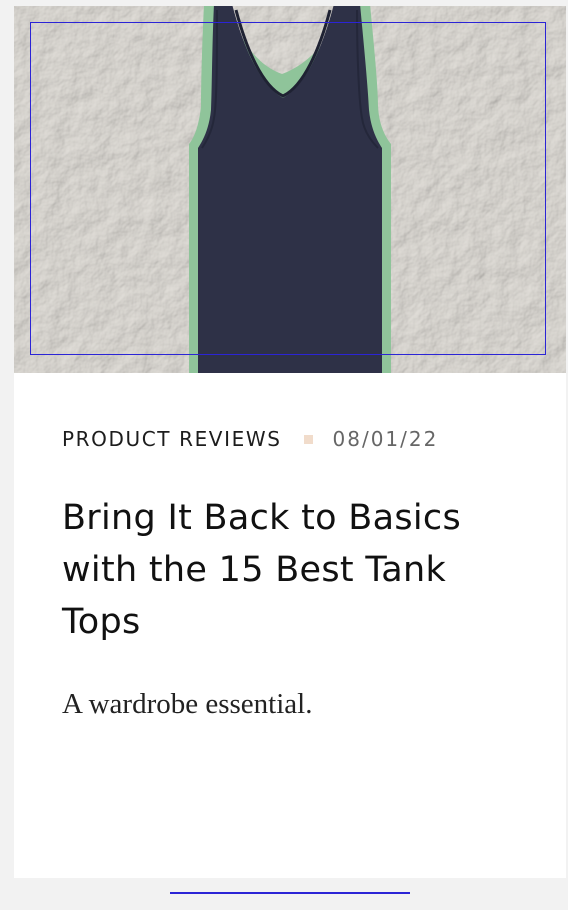  I want to click on publish-date: 08/01/22, so click(385, 439).